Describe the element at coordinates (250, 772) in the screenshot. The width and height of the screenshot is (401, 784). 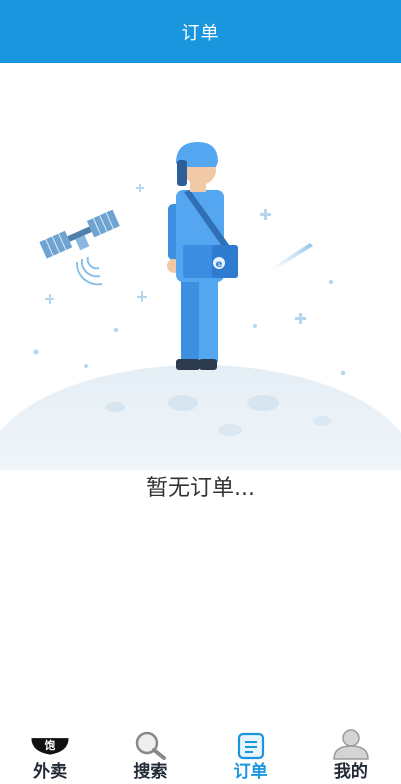
I see `tab-orders-label: 订单` at that location.